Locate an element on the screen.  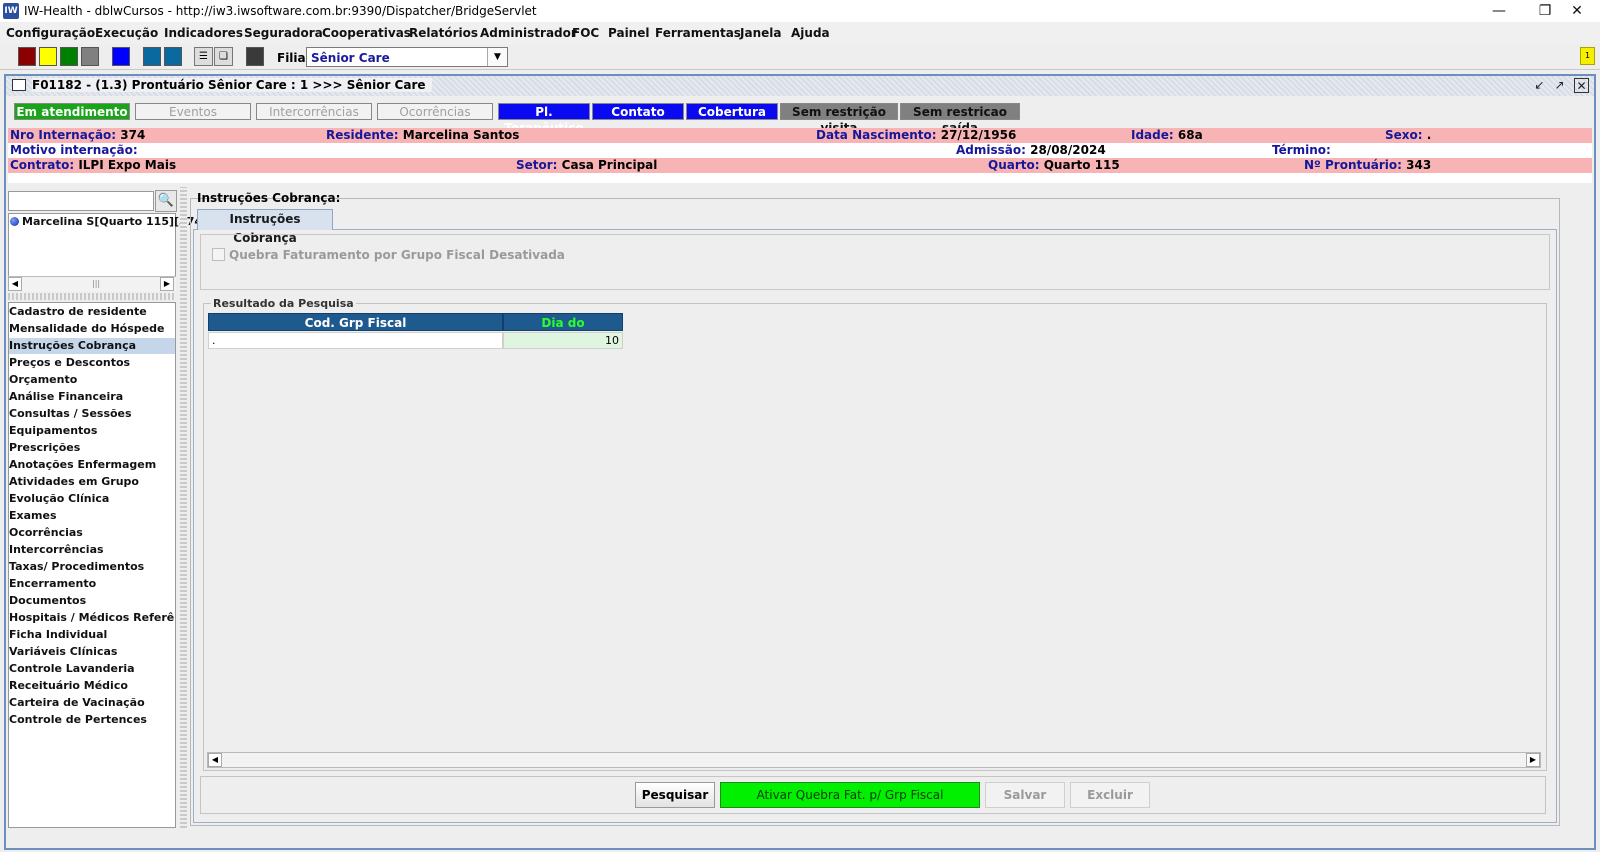
menu-ajuda: Ajuda is located at coordinates (810, 33).